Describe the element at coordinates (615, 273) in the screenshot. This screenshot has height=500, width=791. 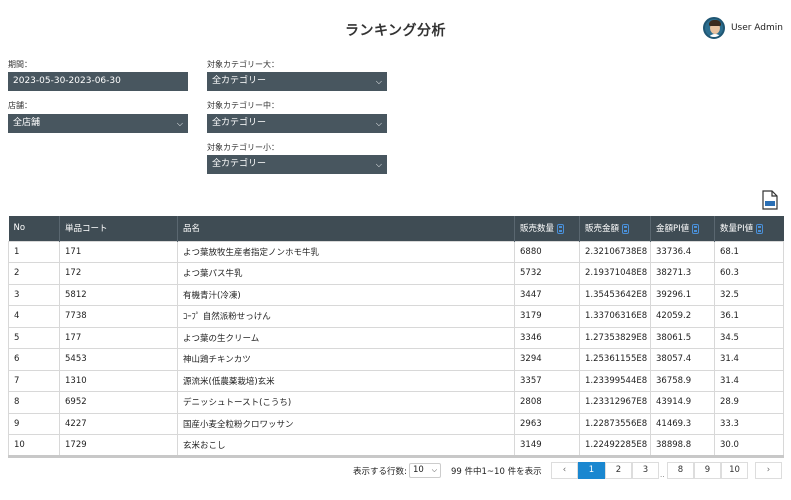
I see `cell-amount: 2.19371048E8` at that location.